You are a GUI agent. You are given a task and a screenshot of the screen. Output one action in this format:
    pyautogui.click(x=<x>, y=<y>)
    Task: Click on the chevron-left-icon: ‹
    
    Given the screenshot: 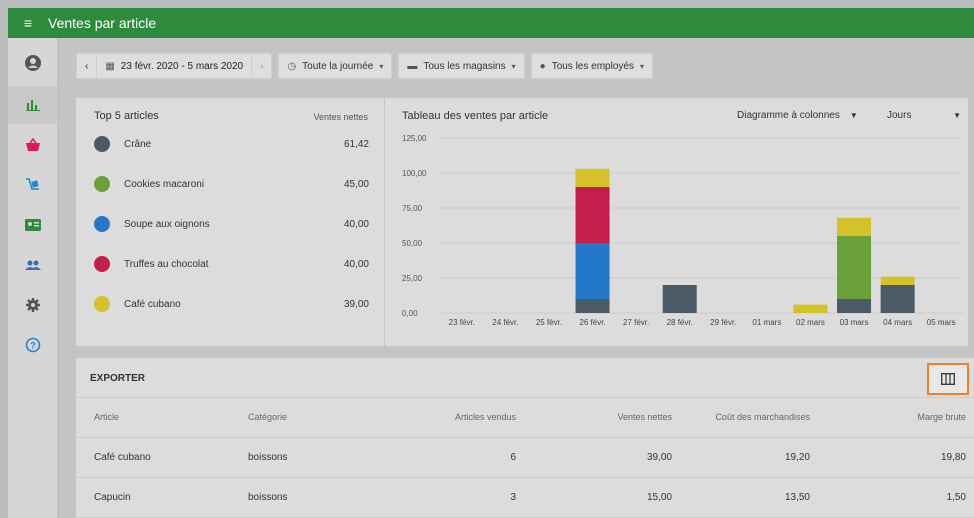 What is the action you would take?
    pyautogui.click(x=87, y=66)
    